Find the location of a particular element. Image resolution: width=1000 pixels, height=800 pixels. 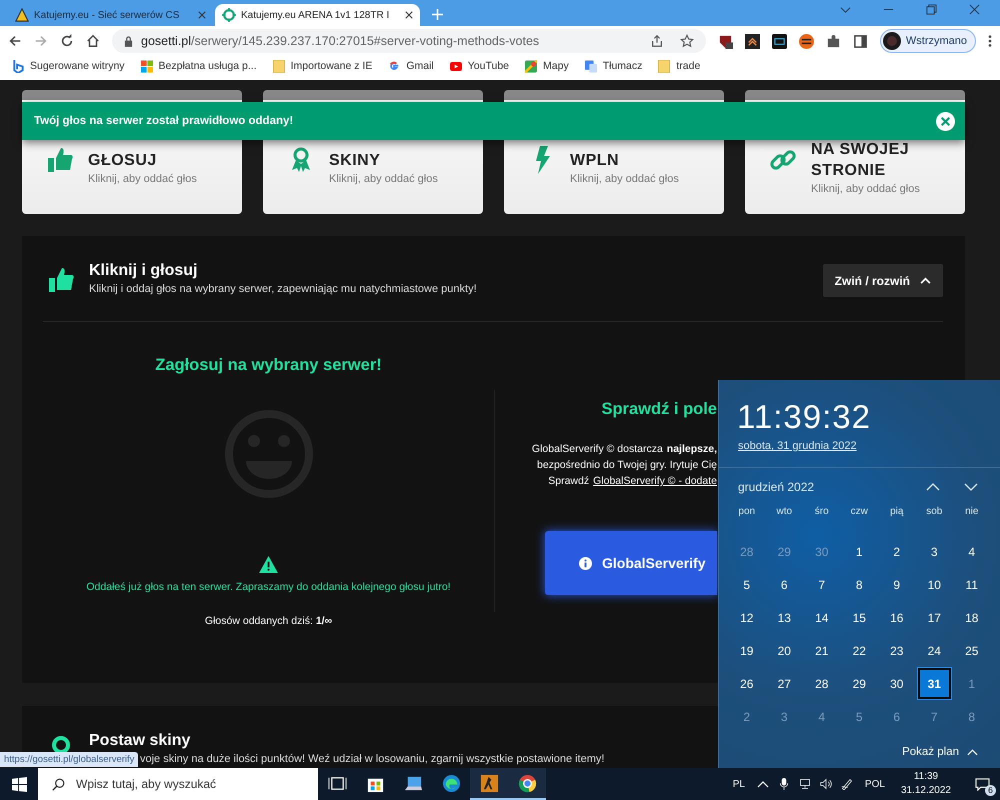

restore-icon is located at coordinates (931, 9).